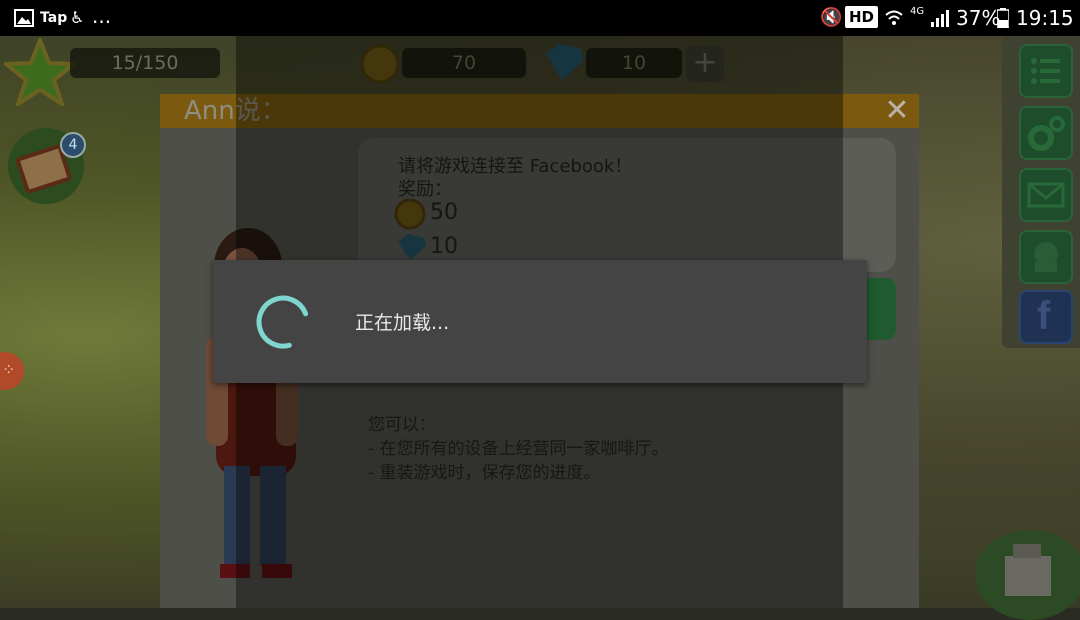 The height and width of the screenshot is (620, 1080). I want to click on decor-button, so click(1046, 257).